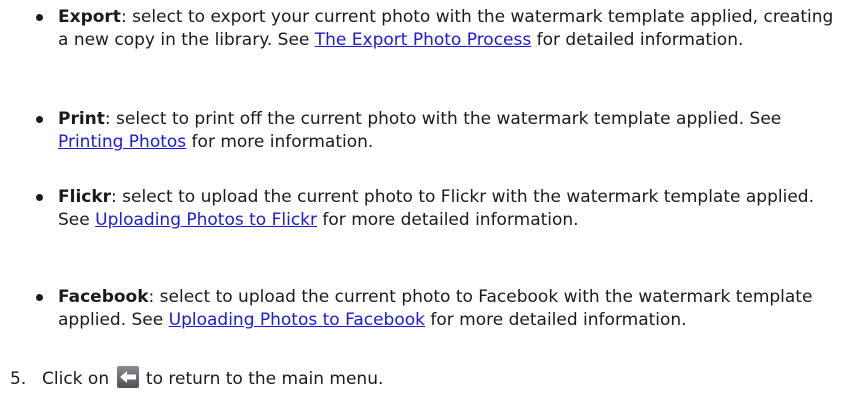  I want to click on step-number: 5., so click(18, 379).